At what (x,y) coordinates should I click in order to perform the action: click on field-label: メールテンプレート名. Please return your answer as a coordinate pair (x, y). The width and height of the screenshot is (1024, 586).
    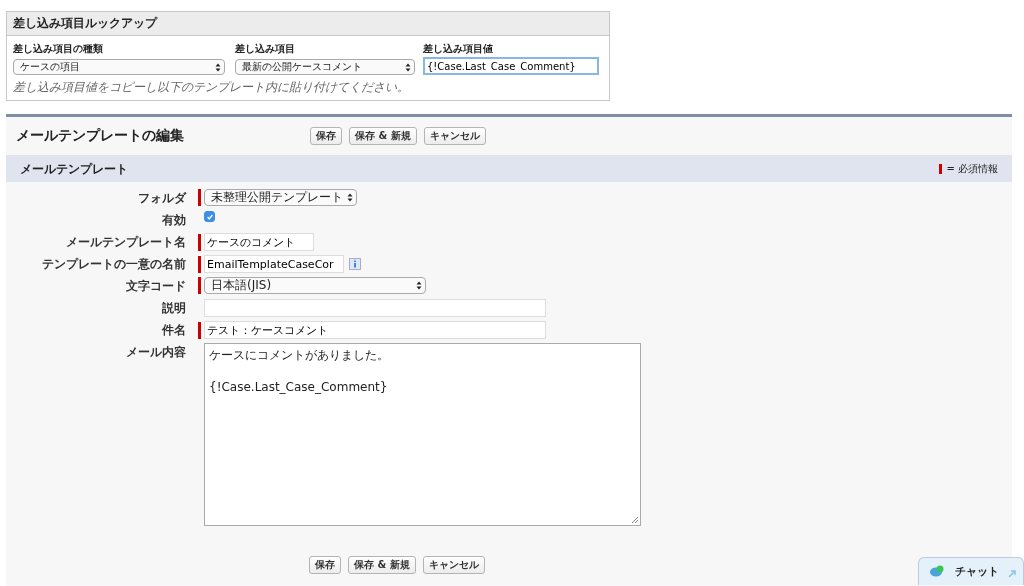
    Looking at the image, I should click on (125, 242).